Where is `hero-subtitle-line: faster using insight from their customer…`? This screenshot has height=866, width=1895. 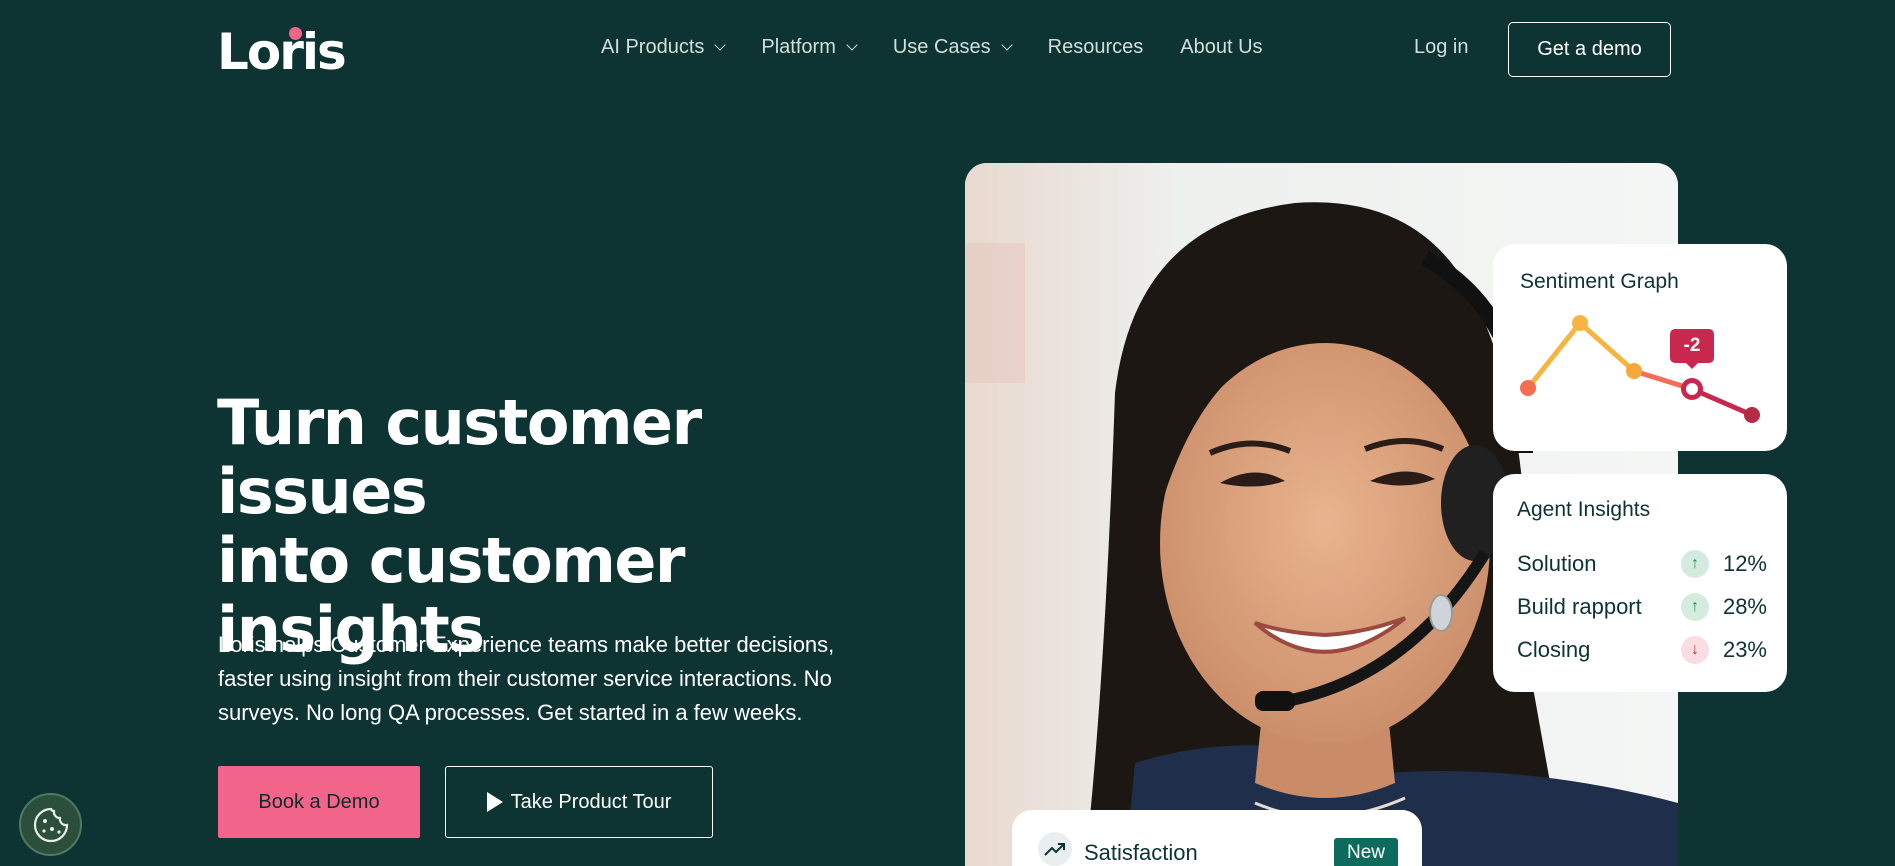 hero-subtitle-line: faster using insight from their customer… is located at coordinates (525, 678).